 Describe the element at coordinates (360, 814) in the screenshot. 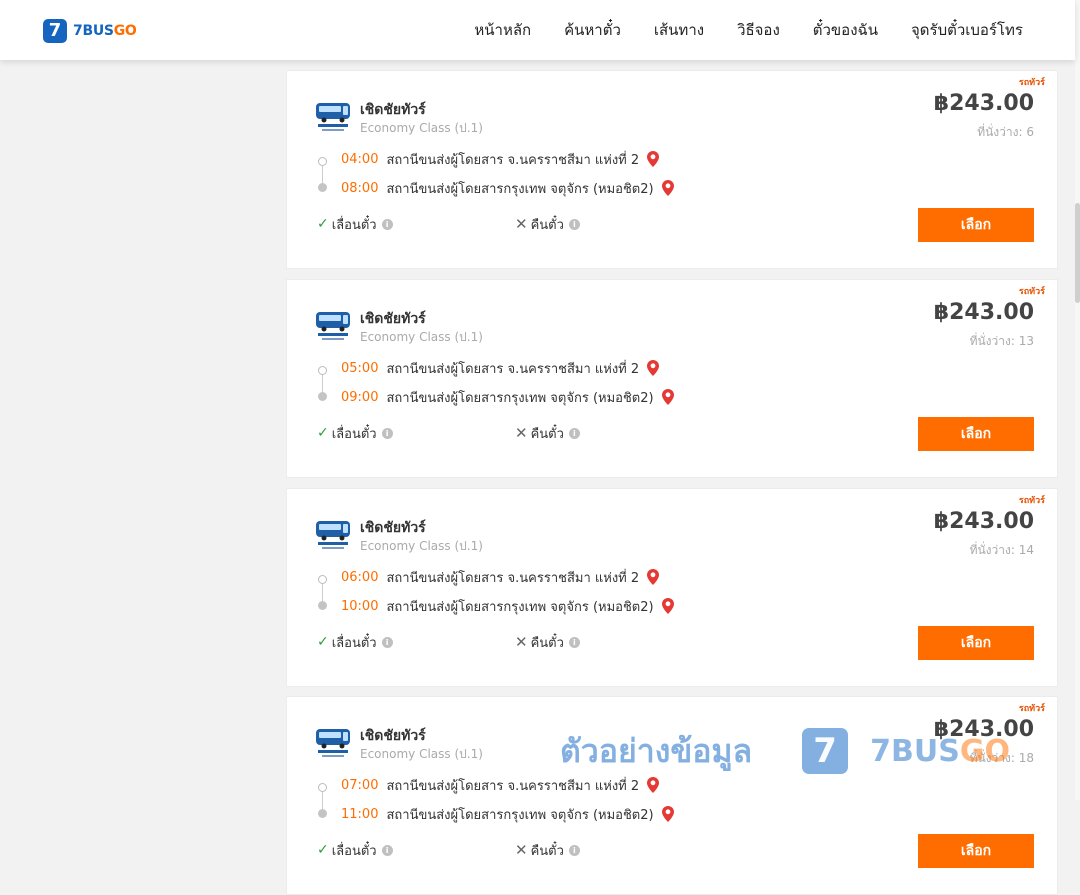

I see `arrival-time: 11:00` at that location.